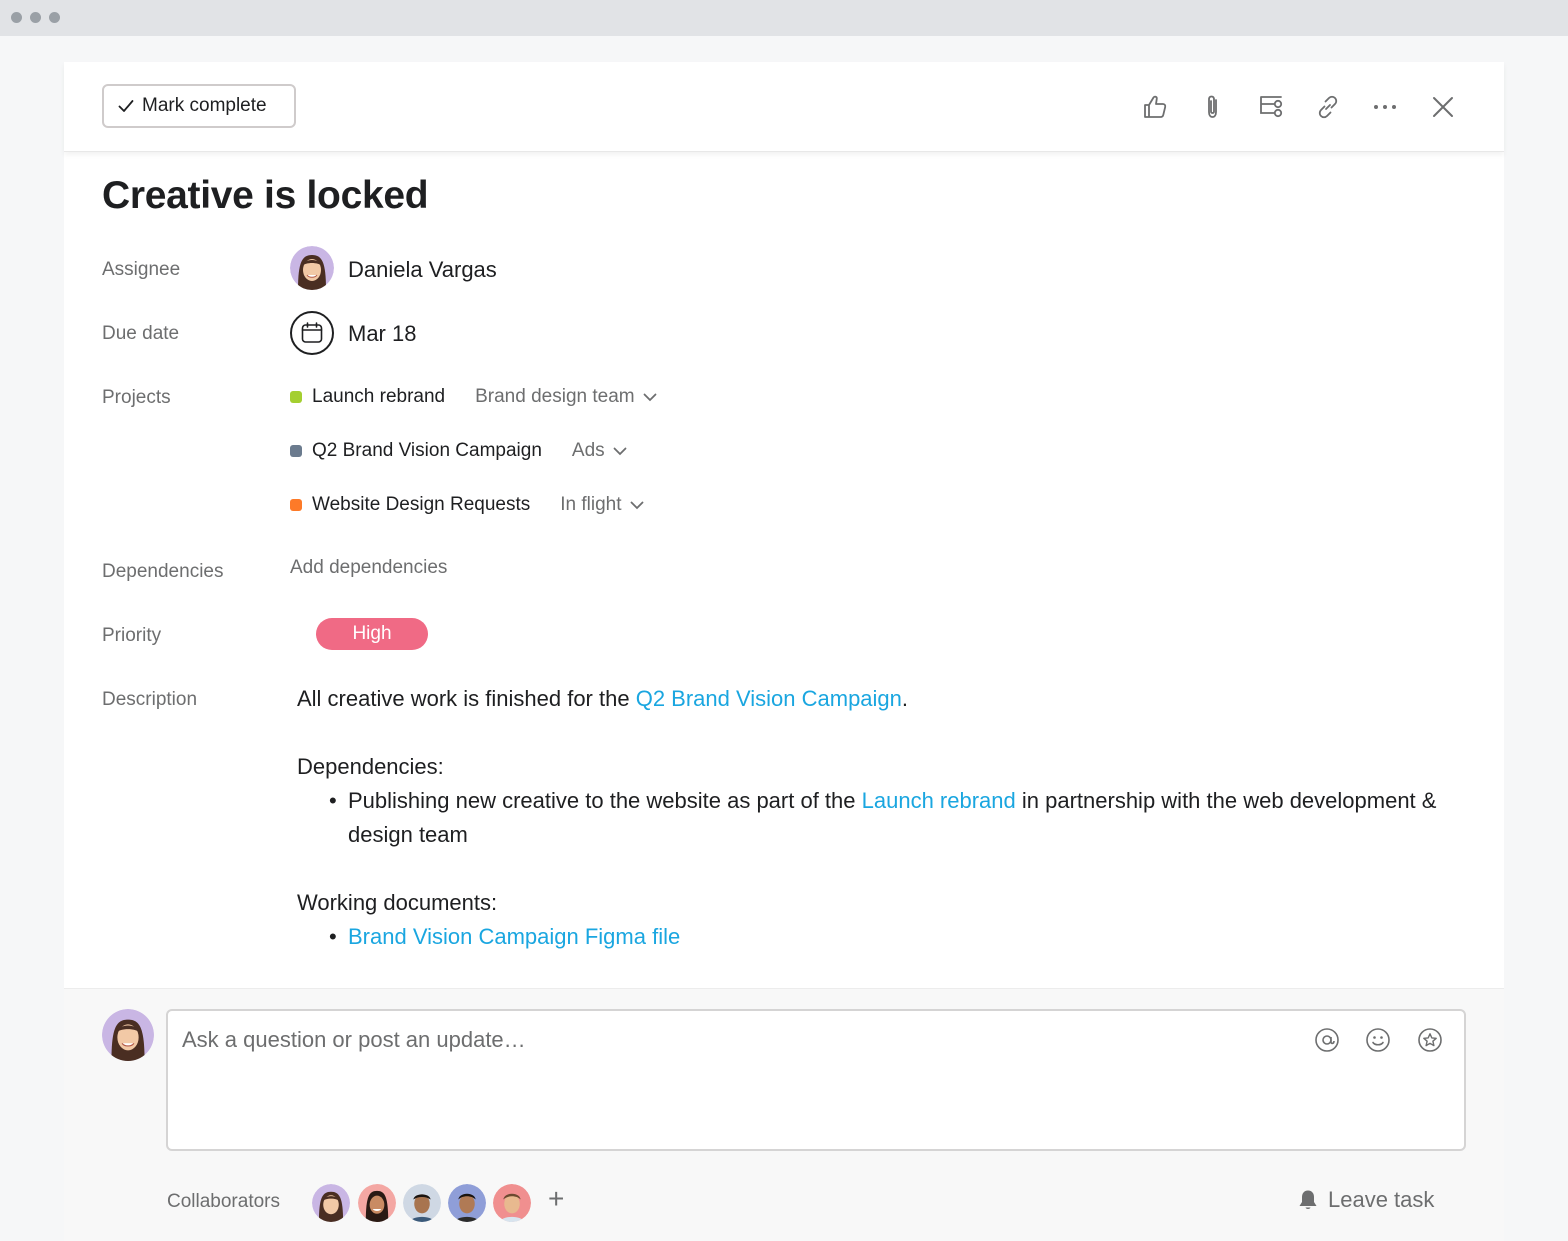 The image size is (1568, 1241). Describe the element at coordinates (312, 268) in the screenshot. I see `assignee-avatar` at that location.